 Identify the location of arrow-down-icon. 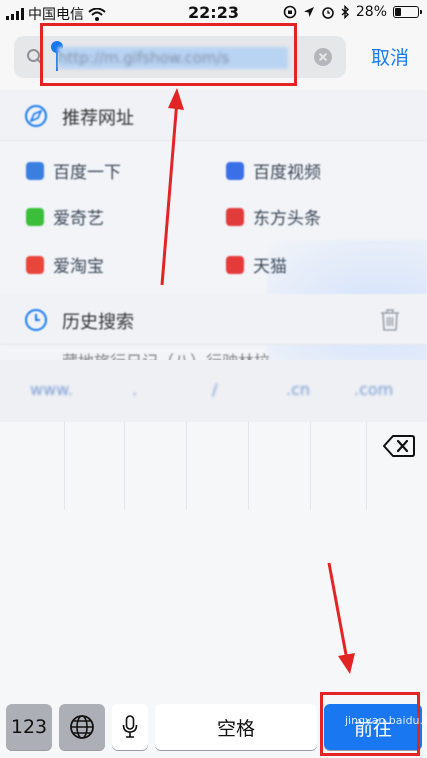
(346, 663).